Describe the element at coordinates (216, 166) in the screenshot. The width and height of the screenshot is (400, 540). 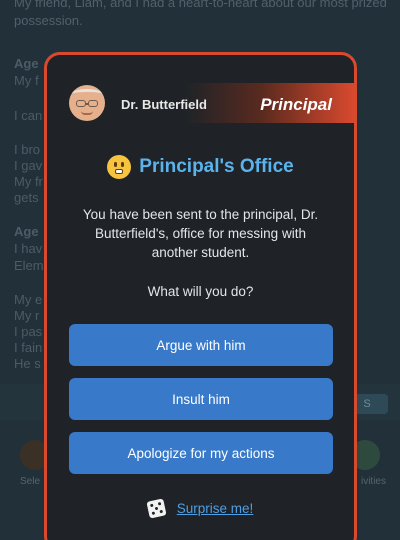
I see `modal-title: Principal's Office` at that location.